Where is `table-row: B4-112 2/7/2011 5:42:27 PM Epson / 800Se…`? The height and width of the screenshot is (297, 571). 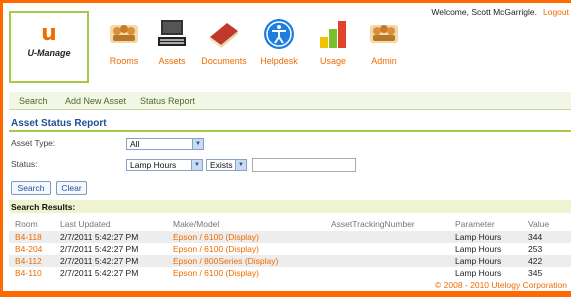 table-row: B4-112 2/7/2011 5:42:27 PM Epson / 800Se… is located at coordinates (290, 261).